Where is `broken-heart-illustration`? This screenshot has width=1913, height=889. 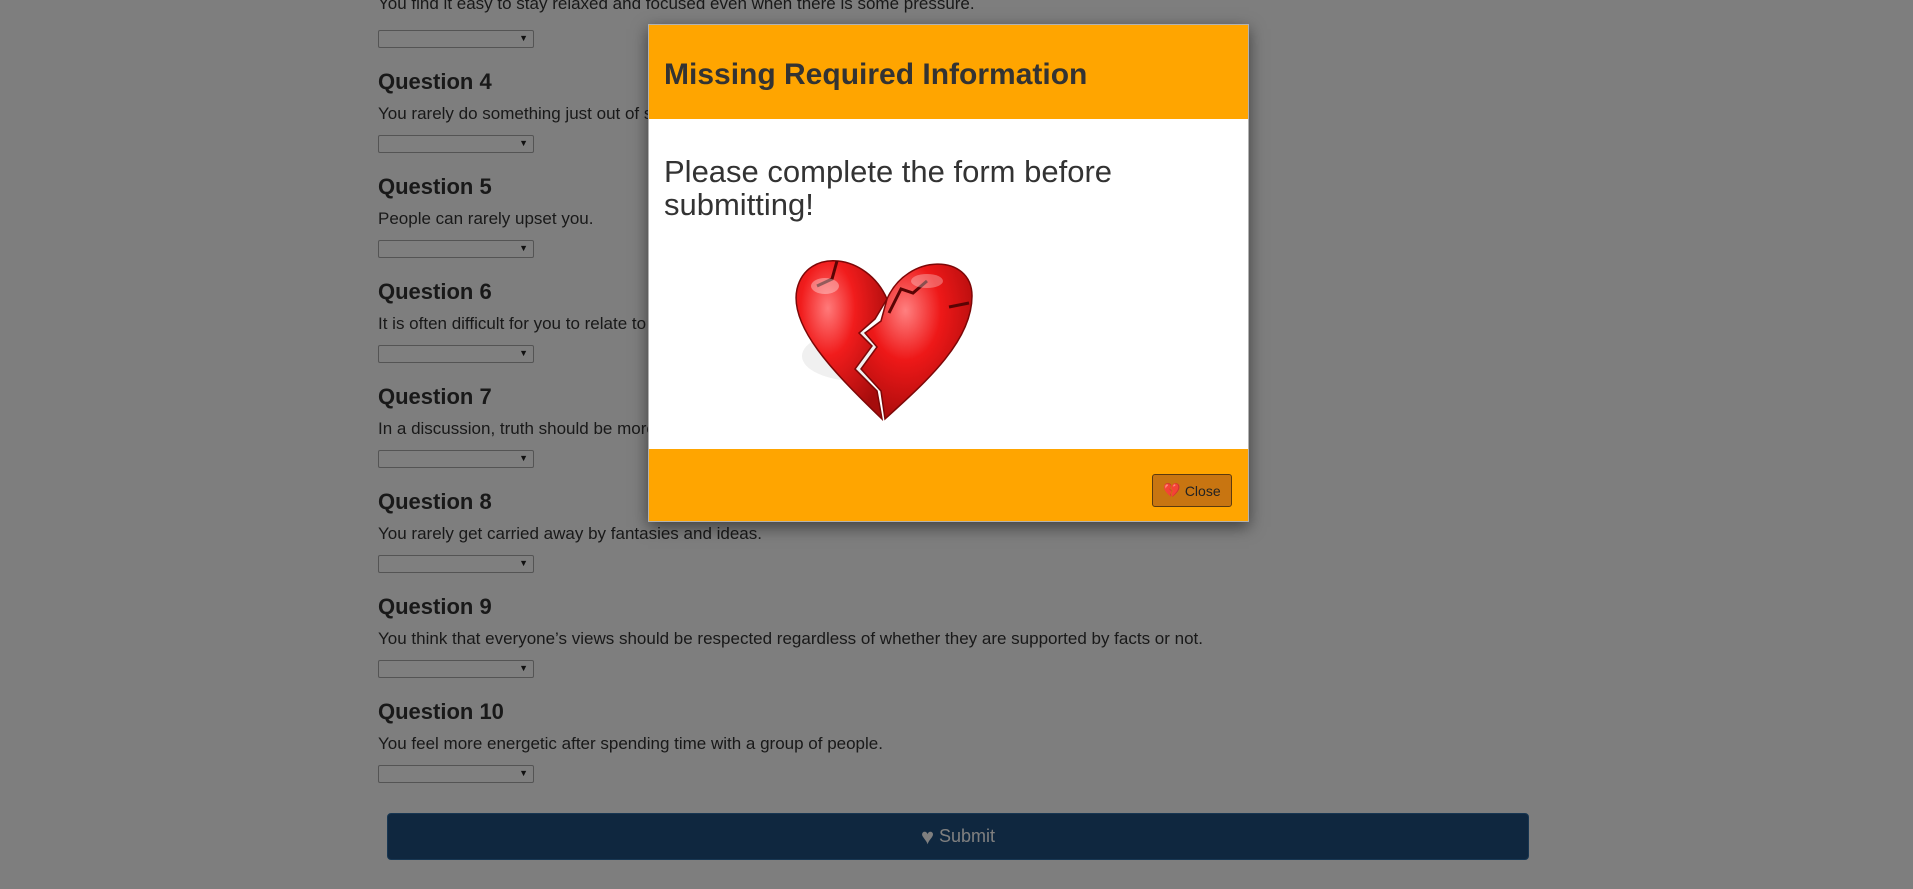
broken-heart-illustration is located at coordinates (884, 340).